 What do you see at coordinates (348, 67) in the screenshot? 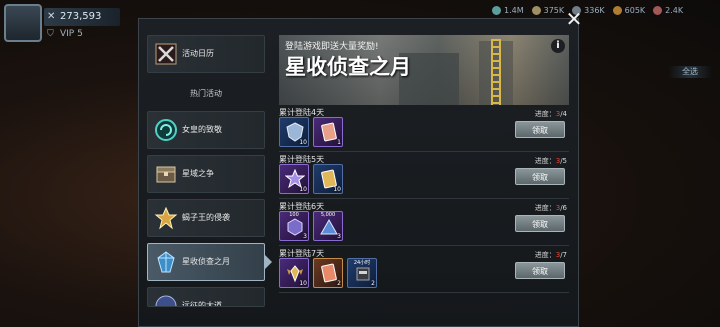
I see `banner-title: 星收侦查之月` at bounding box center [348, 67].